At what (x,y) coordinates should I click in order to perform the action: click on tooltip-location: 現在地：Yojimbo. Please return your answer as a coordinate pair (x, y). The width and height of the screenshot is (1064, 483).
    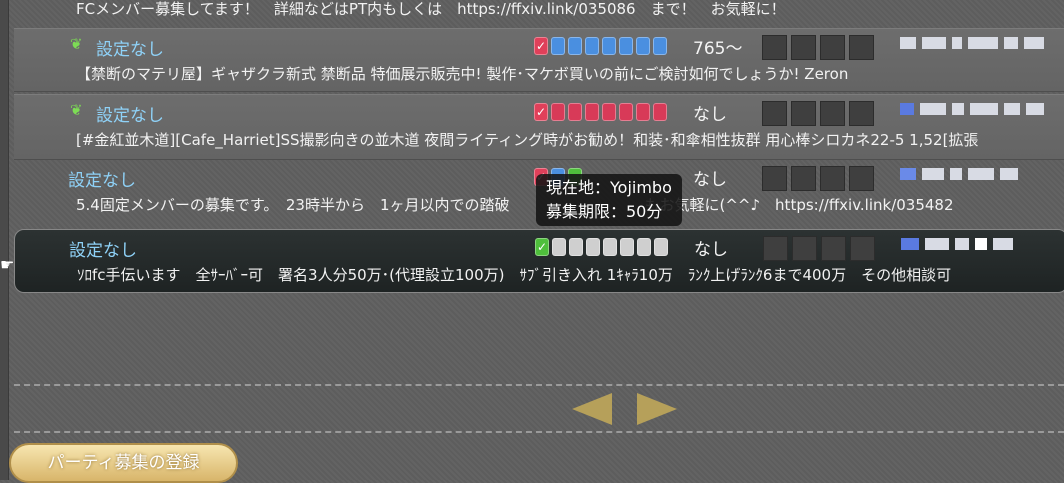
    Looking at the image, I should click on (609, 187).